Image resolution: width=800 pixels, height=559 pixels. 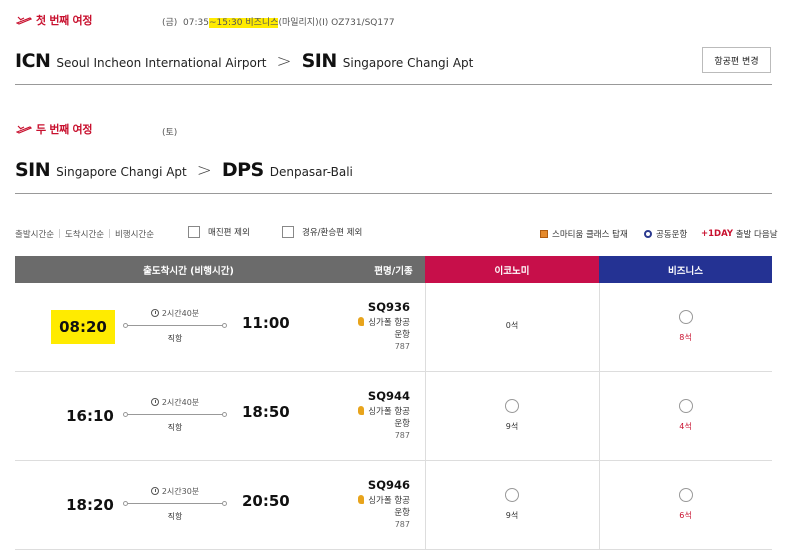 What do you see at coordinates (90, 505) in the screenshot?
I see `departure-time: 18:20` at bounding box center [90, 505].